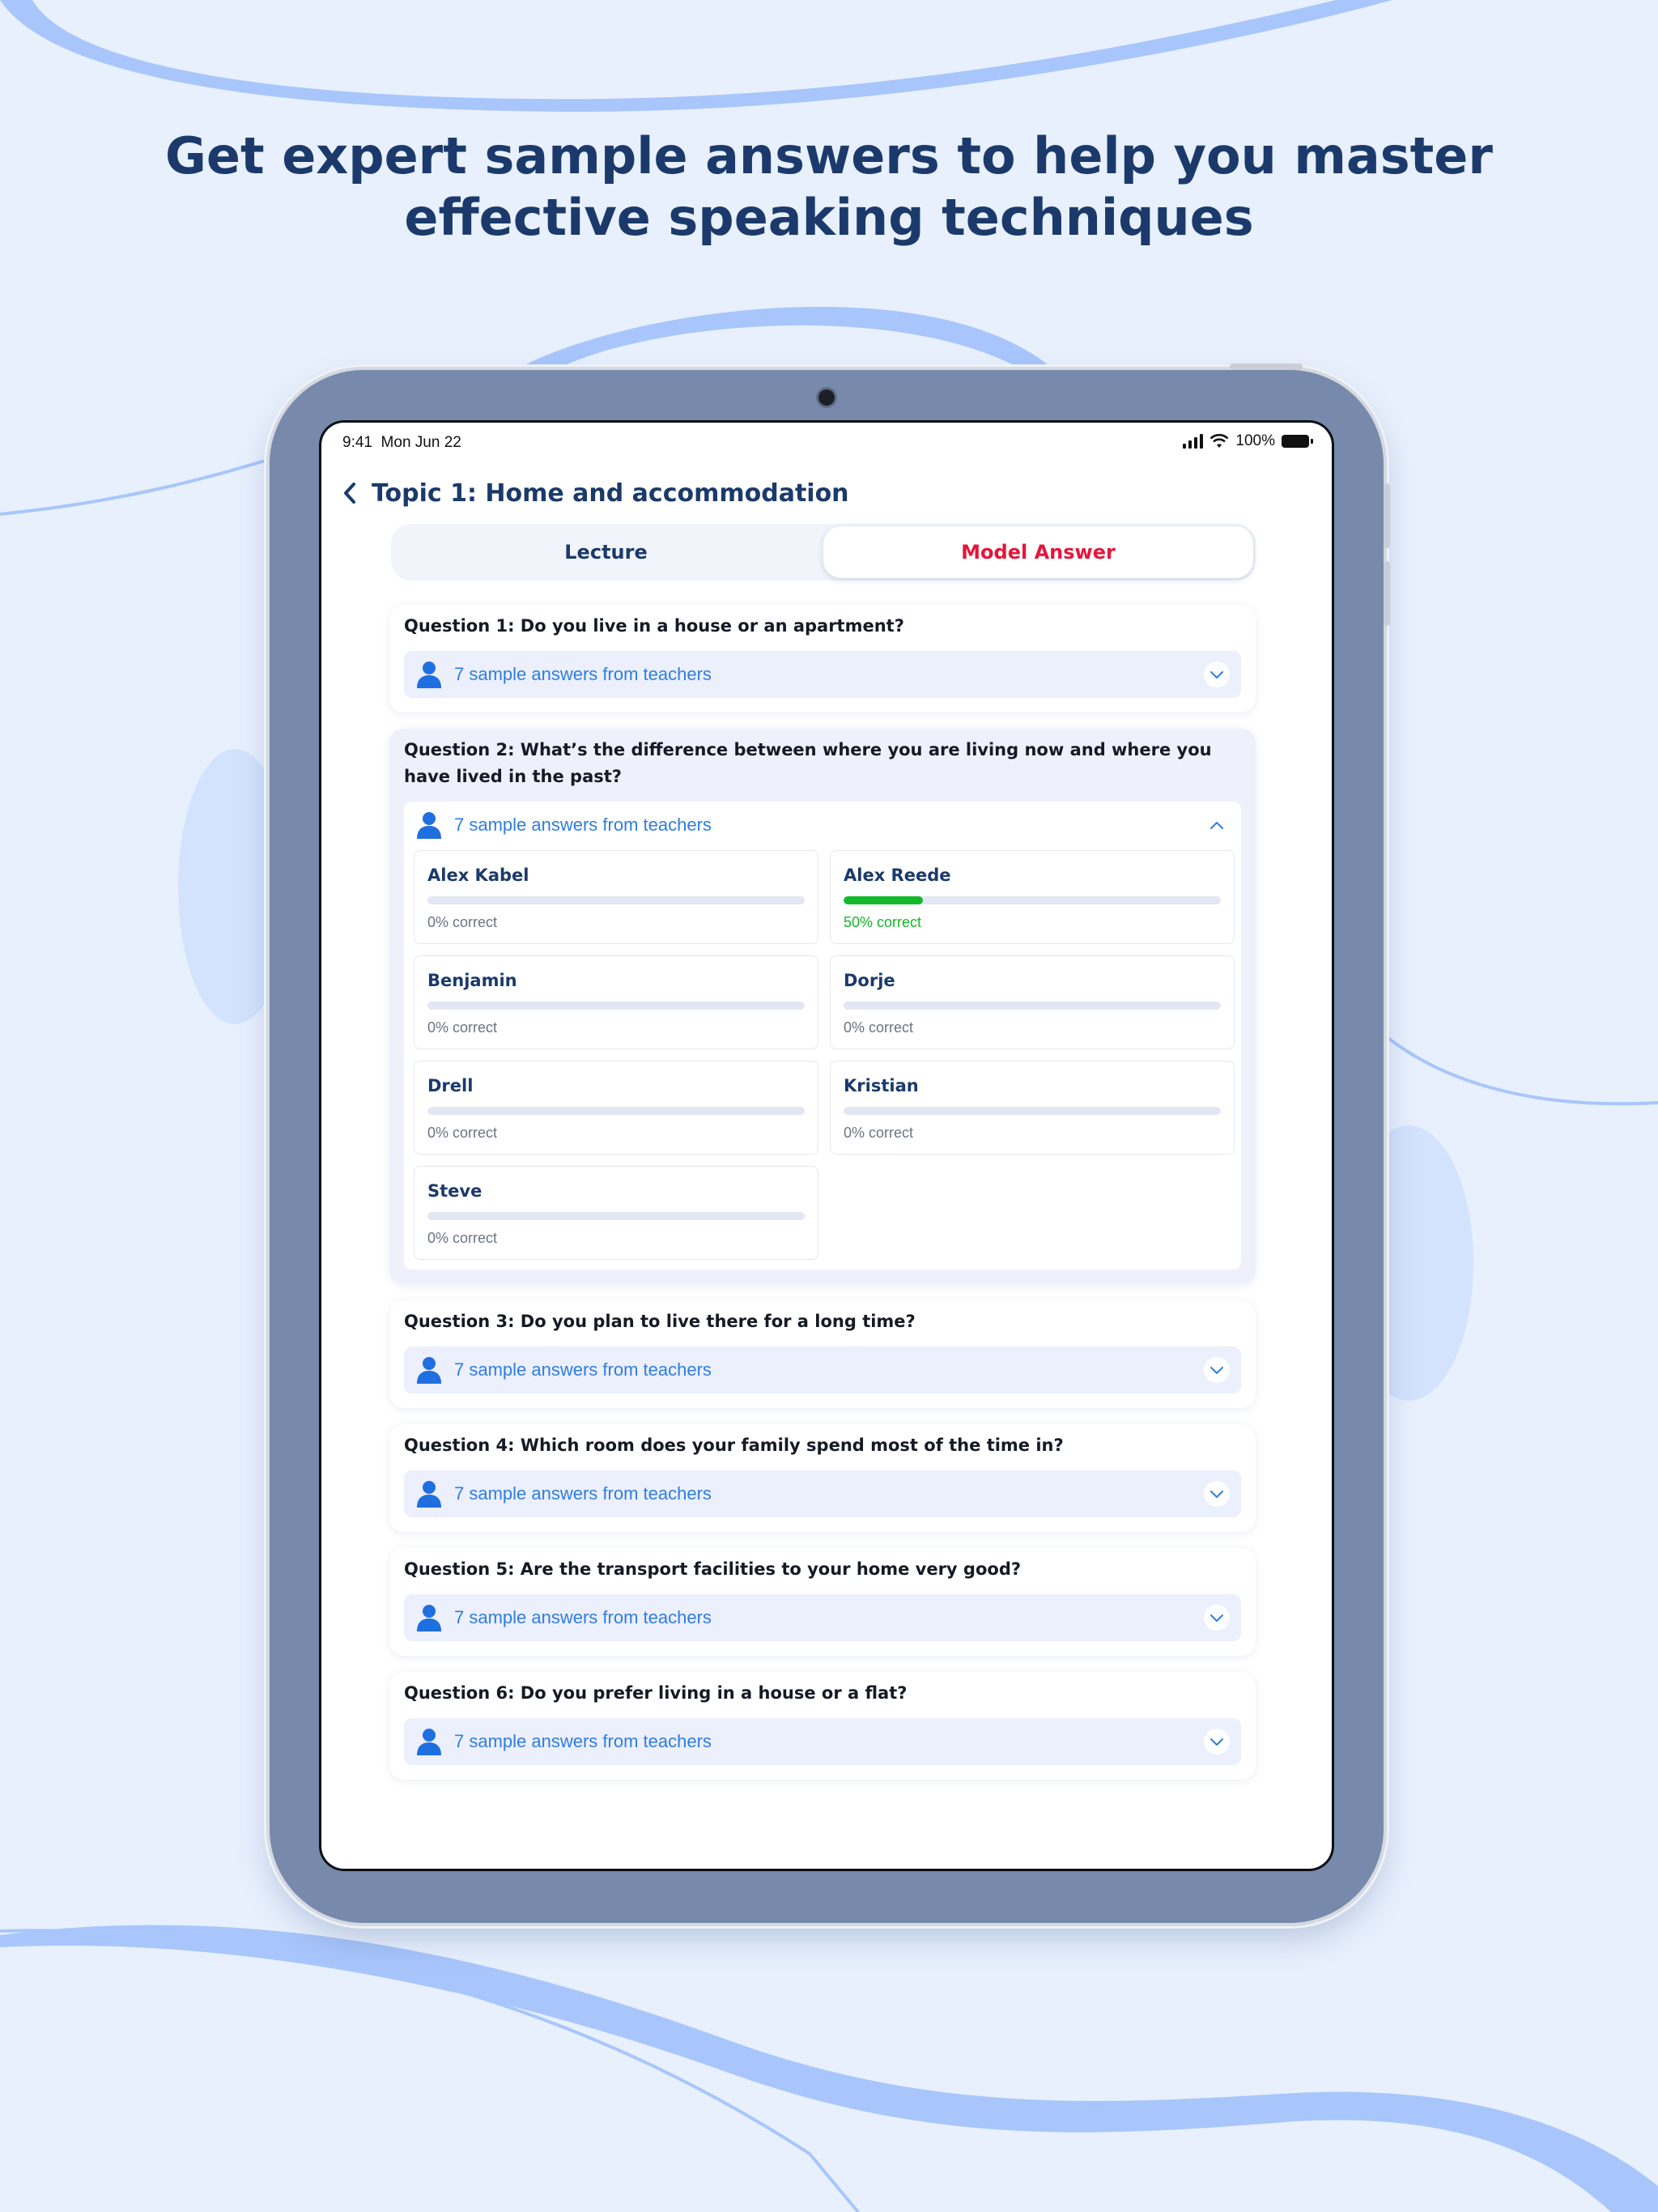 This screenshot has height=2212, width=1658. I want to click on wifi-icon, so click(1219, 441).